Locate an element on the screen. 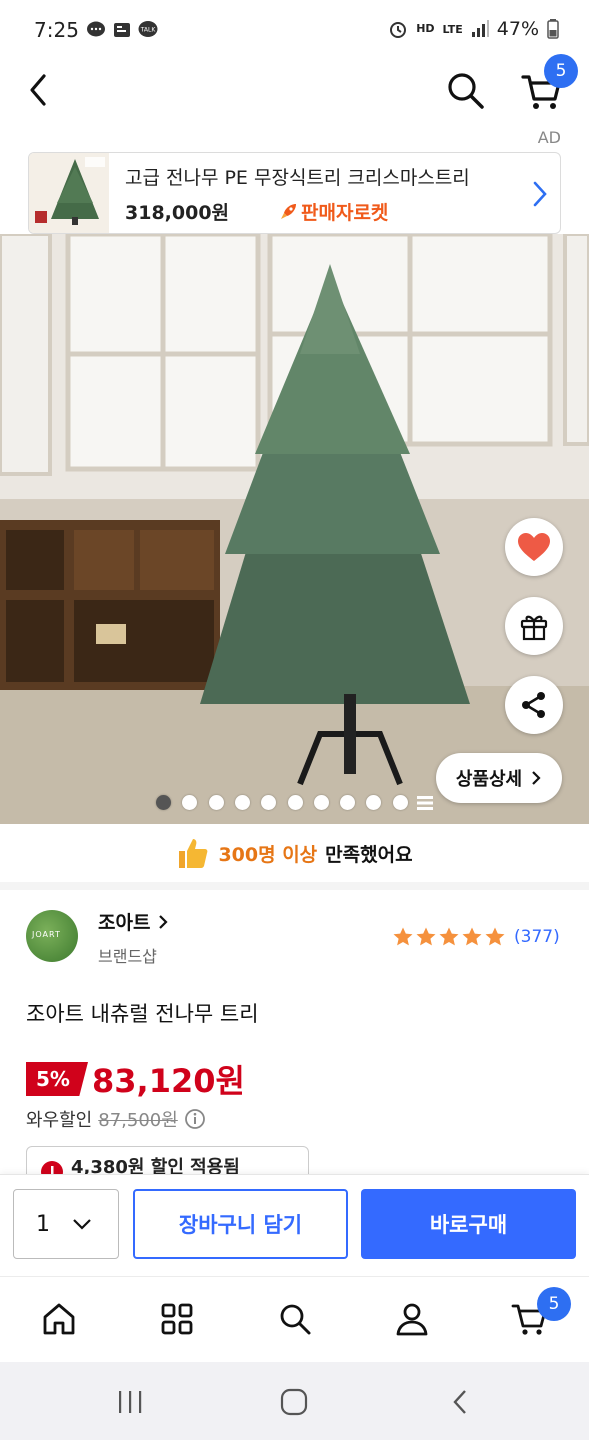 This screenshot has width=589, height=1440. ad-label: AD is located at coordinates (549, 137).